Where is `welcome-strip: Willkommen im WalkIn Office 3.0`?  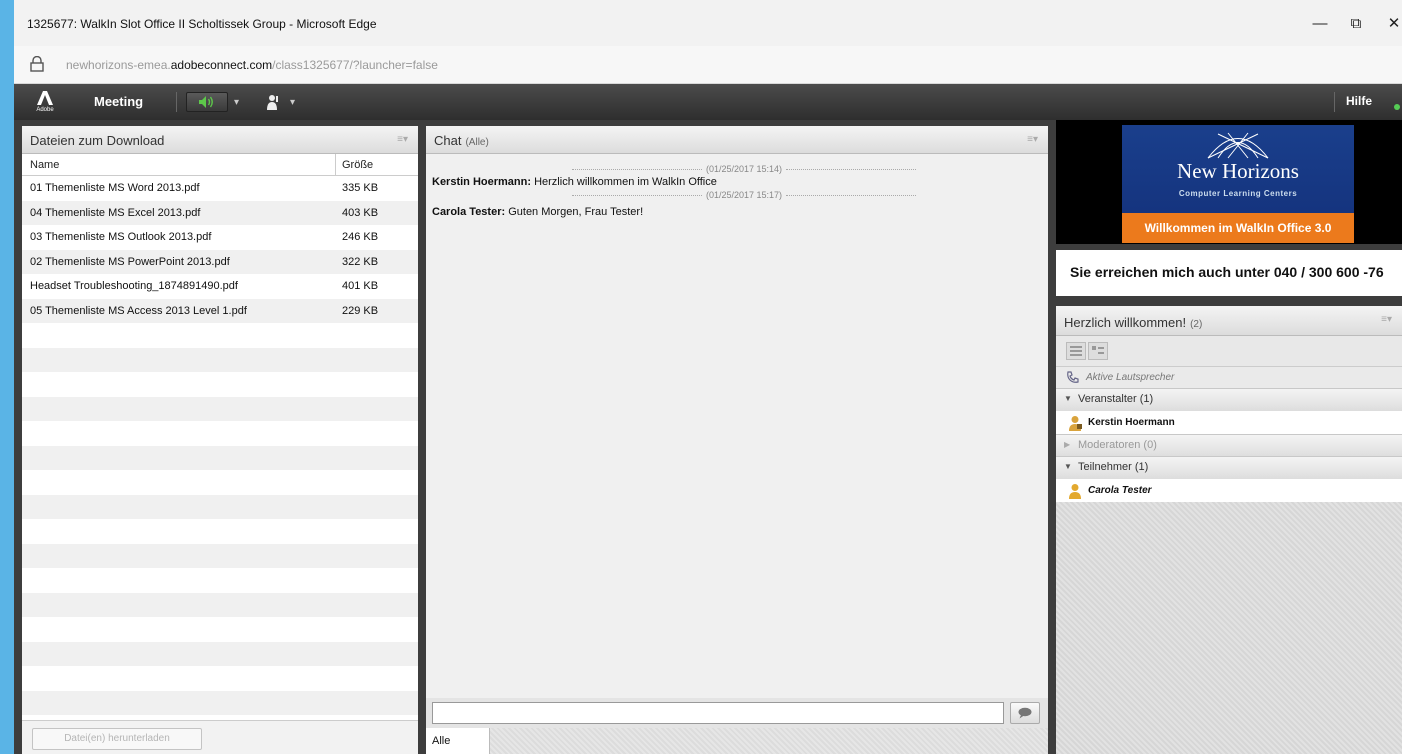
welcome-strip: Willkommen im WalkIn Office 3.0 is located at coordinates (1238, 228).